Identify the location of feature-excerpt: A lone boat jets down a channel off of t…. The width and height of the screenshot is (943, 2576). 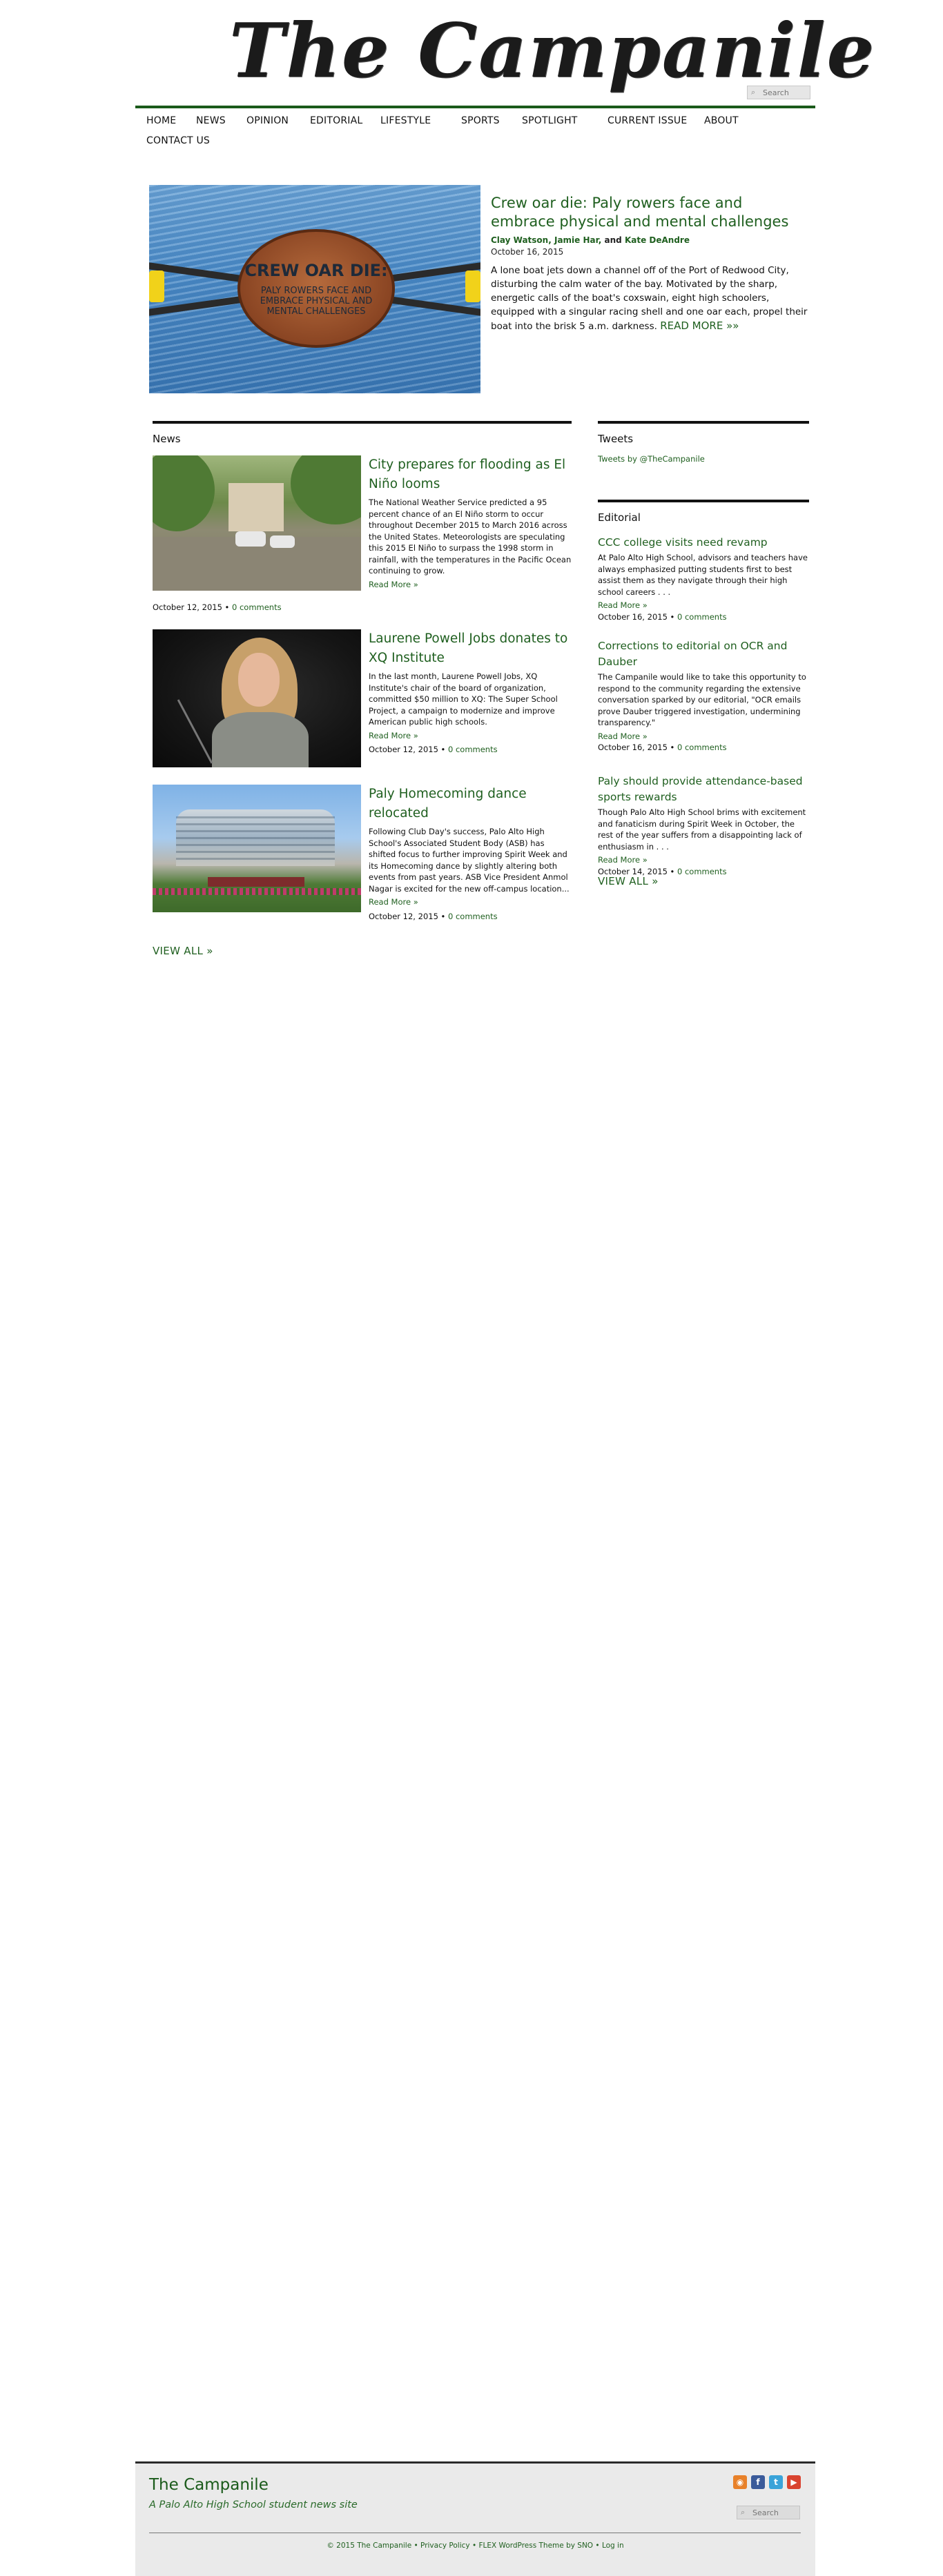
(649, 298).